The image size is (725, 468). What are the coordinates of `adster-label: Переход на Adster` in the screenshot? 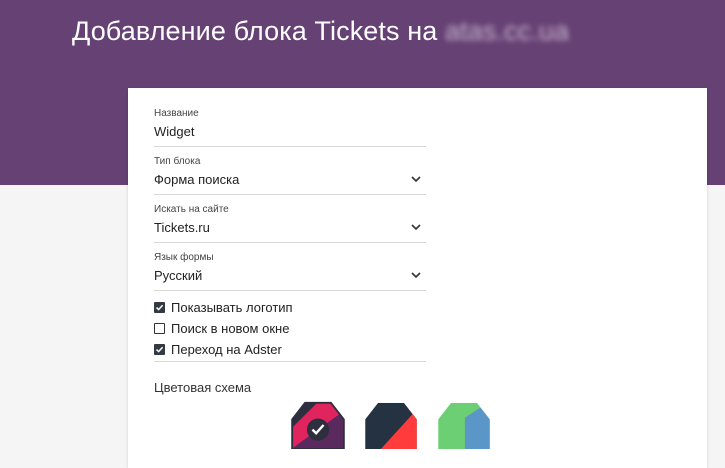 It's located at (226, 349).